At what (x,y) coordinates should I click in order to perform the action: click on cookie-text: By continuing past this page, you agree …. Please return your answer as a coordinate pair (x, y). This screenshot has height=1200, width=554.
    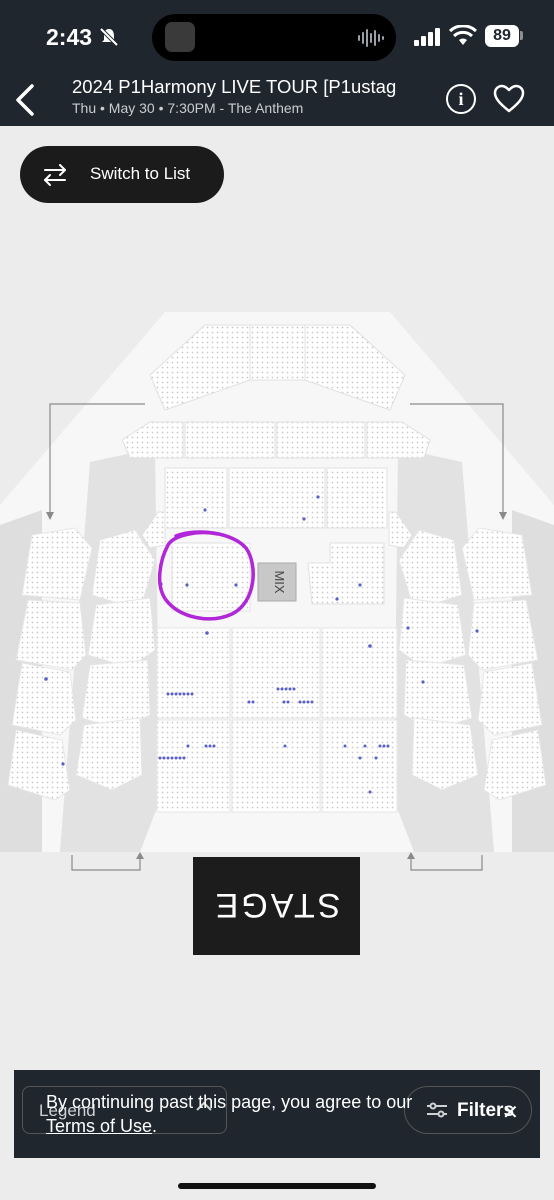
    Looking at the image, I should click on (229, 1102).